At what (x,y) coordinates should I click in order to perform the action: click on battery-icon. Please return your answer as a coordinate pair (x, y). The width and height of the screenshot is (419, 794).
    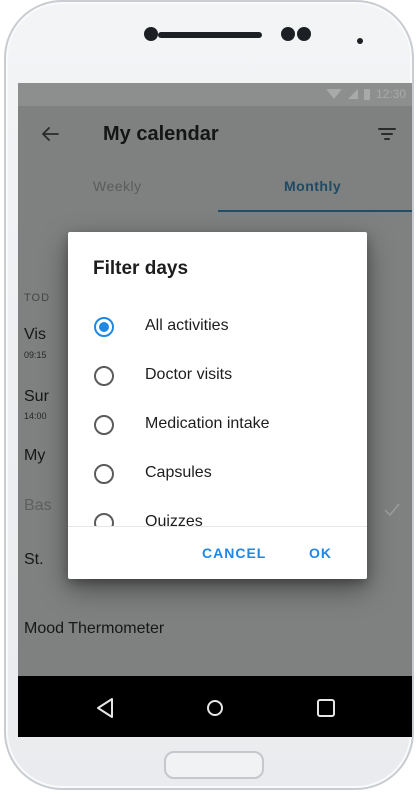
    Looking at the image, I should click on (366, 94).